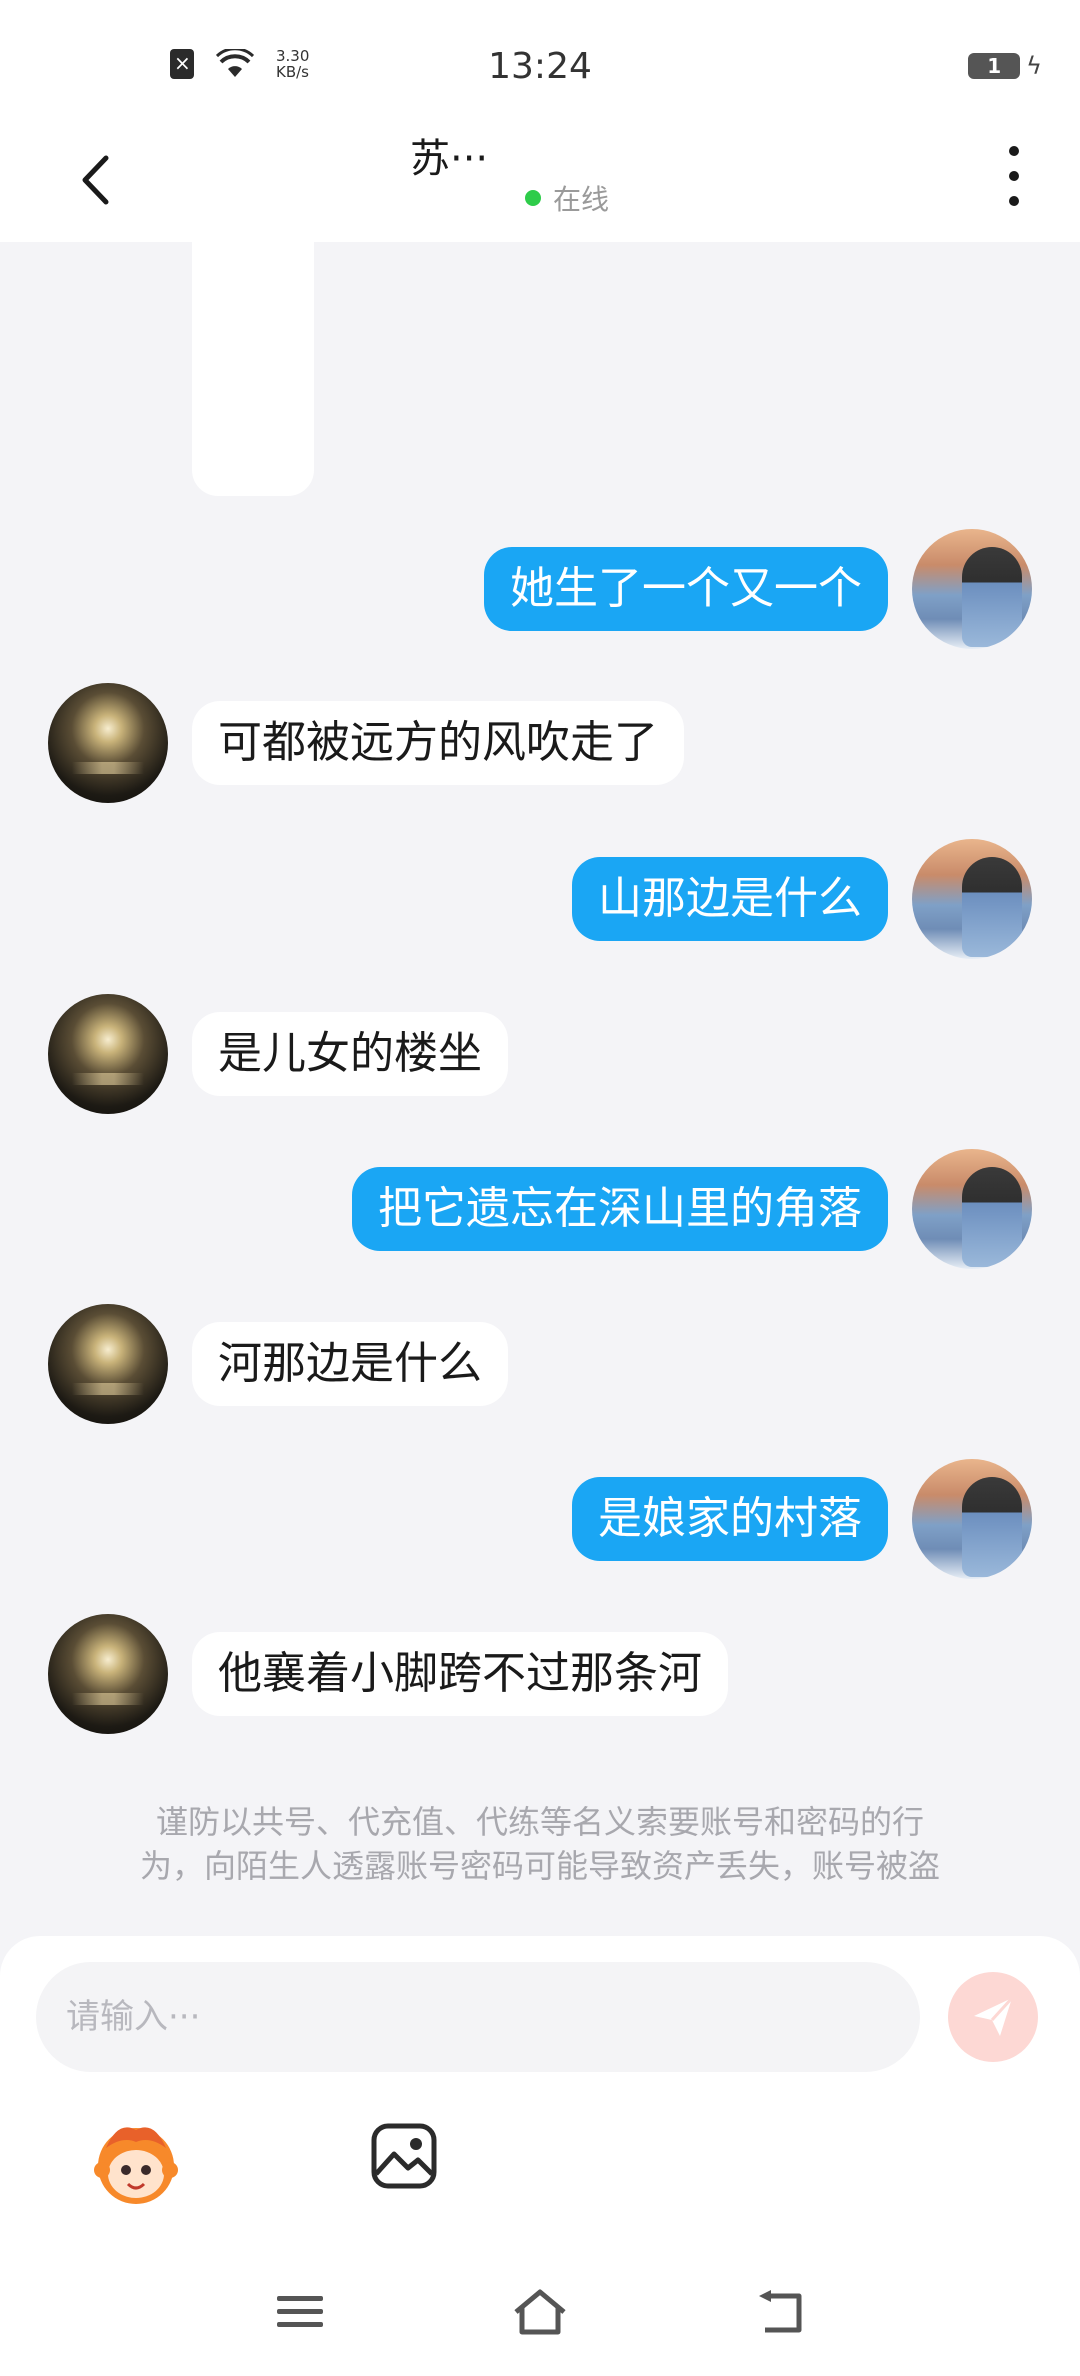  Describe the element at coordinates (95, 180) in the screenshot. I see `back-arrow-icon` at that location.